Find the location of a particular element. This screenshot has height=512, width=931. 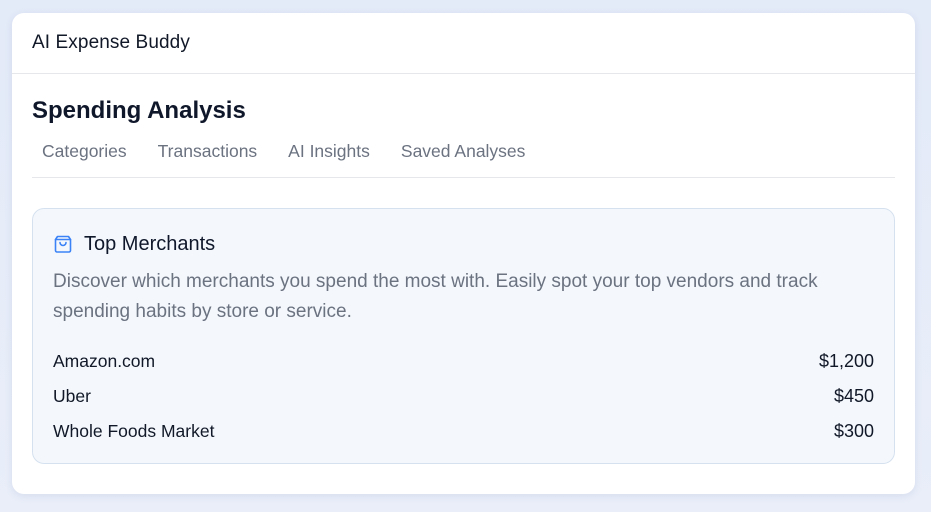

merchant-name: Uber is located at coordinates (72, 396).